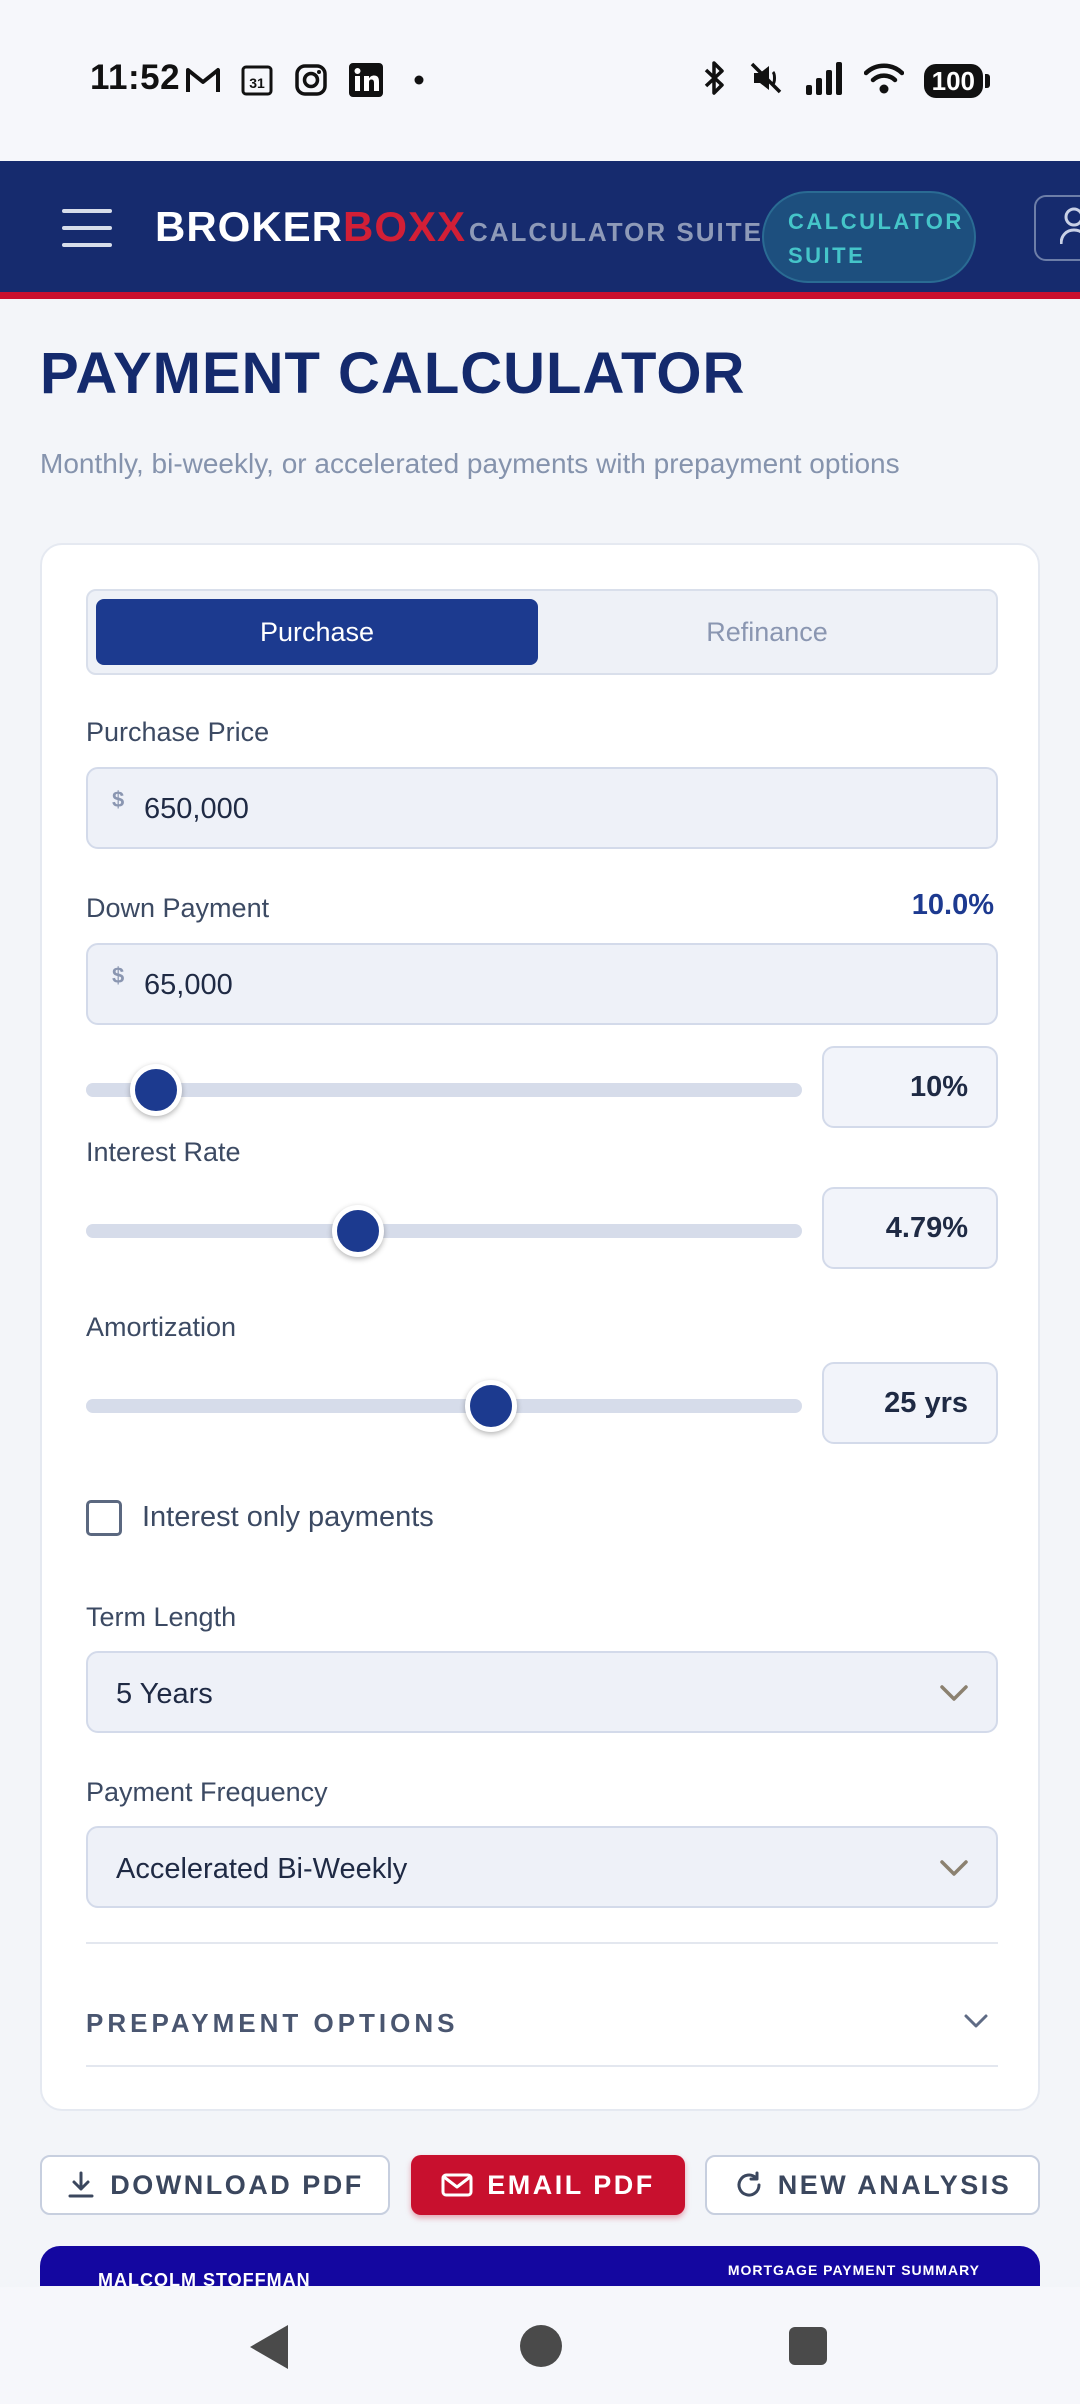  Describe the element at coordinates (311, 80) in the screenshot. I see `instagram-icon` at that location.